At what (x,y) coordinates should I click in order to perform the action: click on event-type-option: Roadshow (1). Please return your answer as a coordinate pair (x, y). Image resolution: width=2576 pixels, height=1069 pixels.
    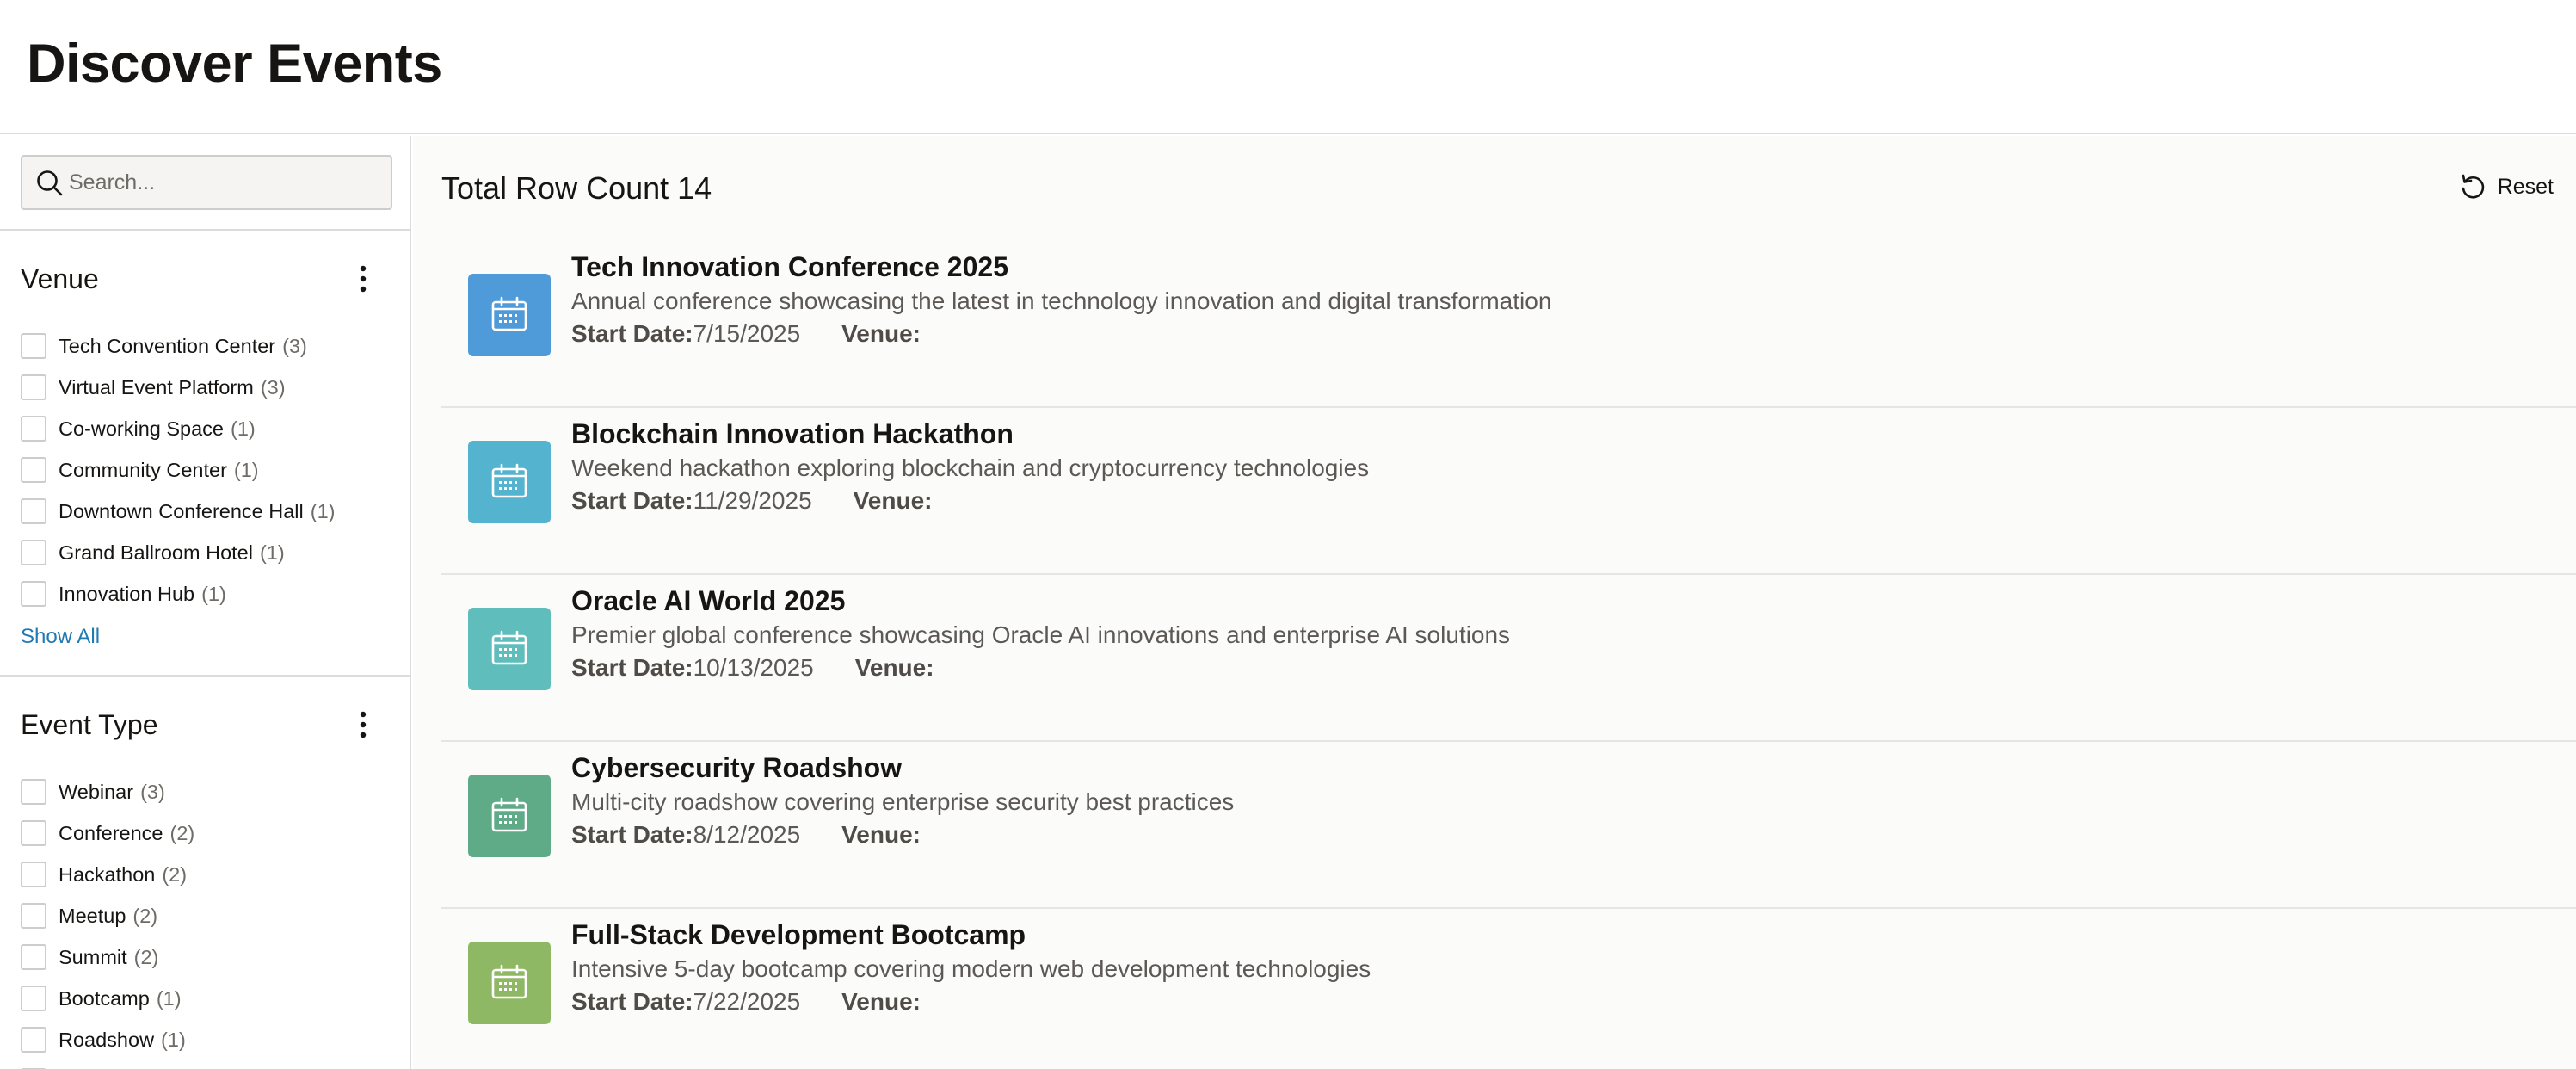
    Looking at the image, I should click on (210, 1040).